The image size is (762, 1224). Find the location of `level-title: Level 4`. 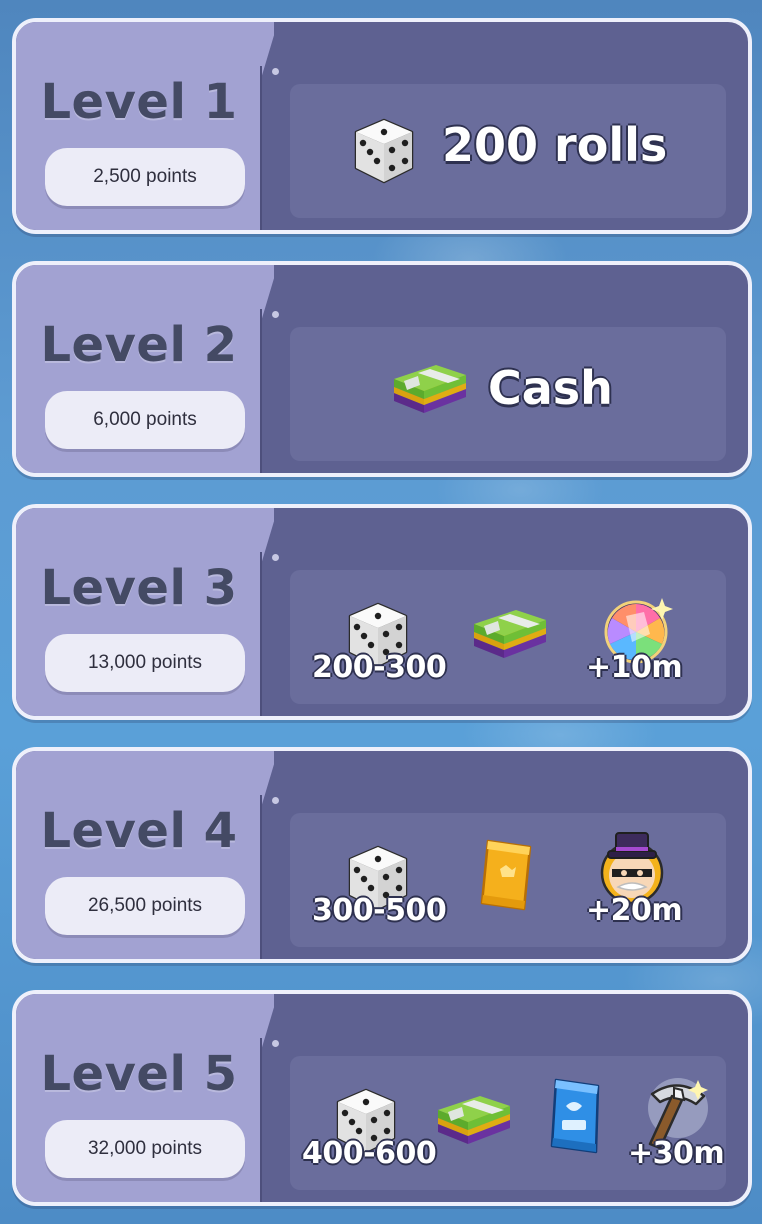

level-title: Level 4 is located at coordinates (139, 831).